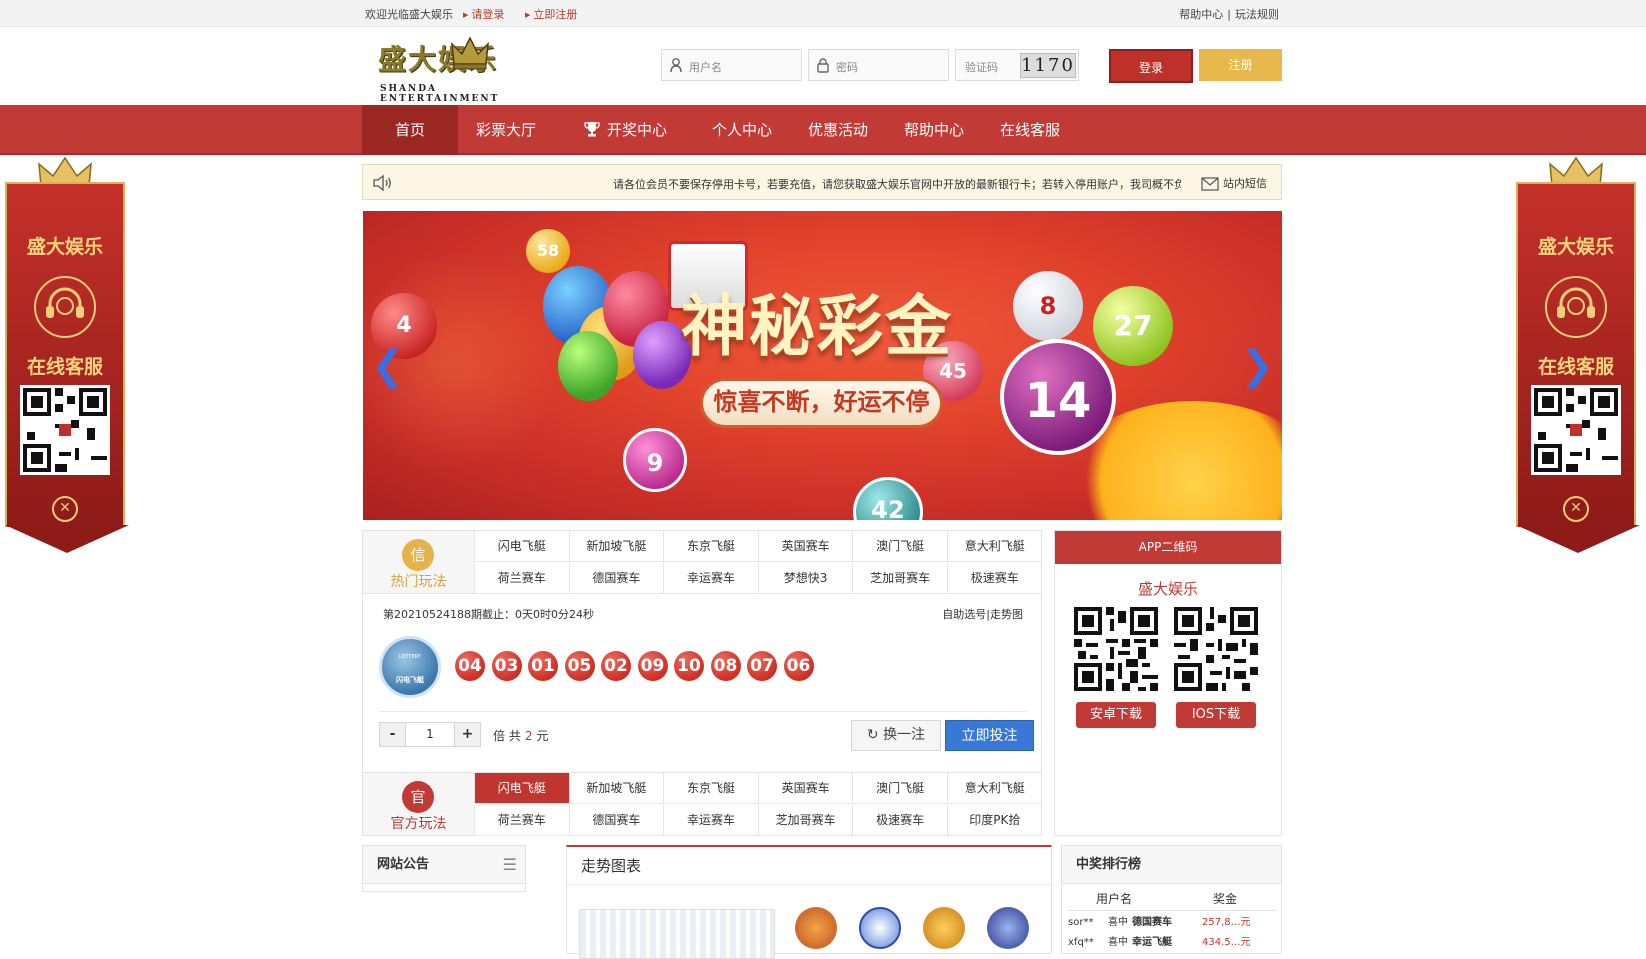  I want to click on nav-draw-center-label: 开奖中心, so click(636, 130).